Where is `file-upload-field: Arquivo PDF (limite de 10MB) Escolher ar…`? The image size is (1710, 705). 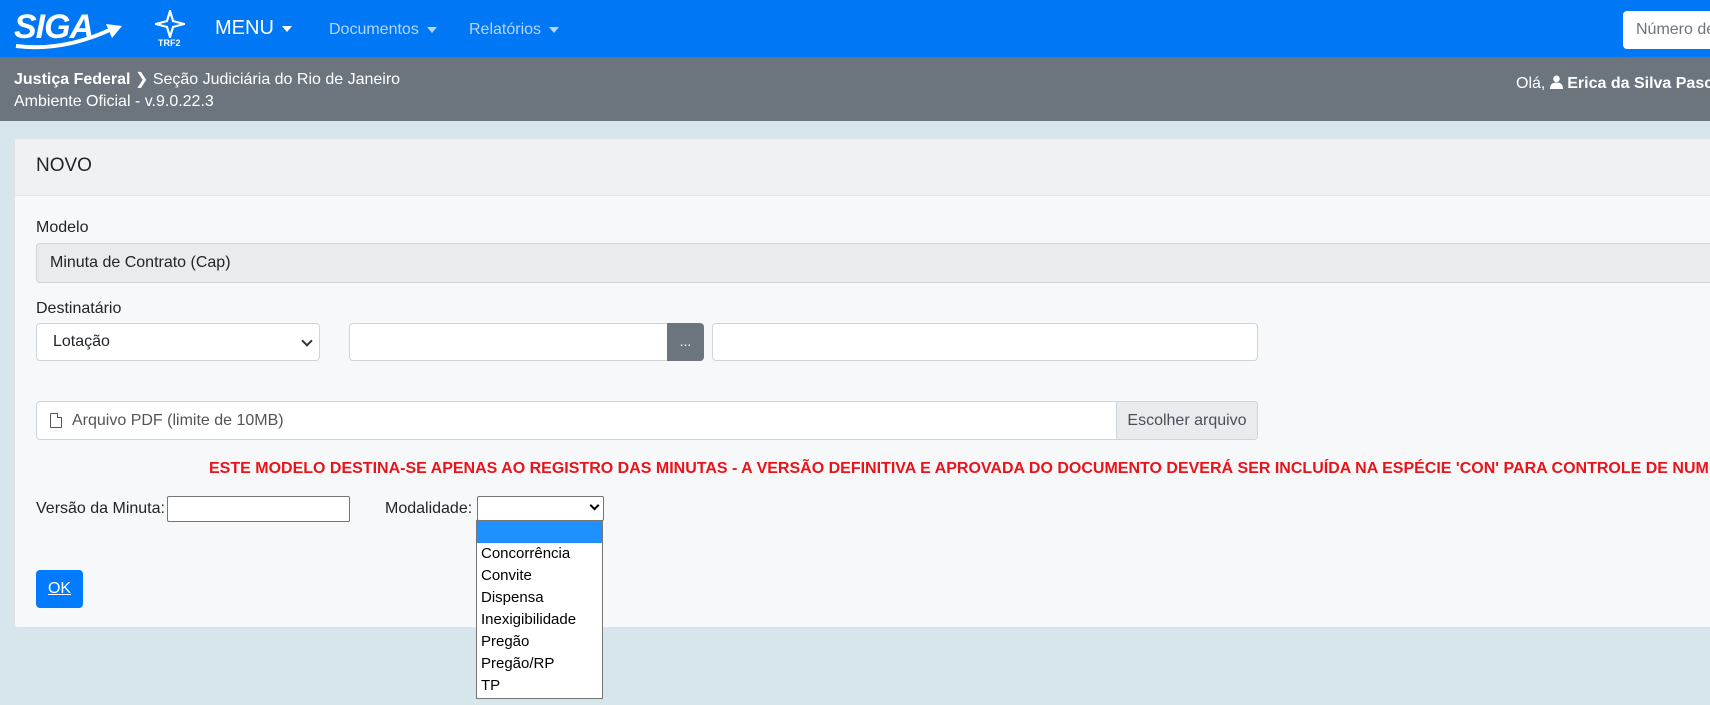 file-upload-field: Arquivo PDF (limite de 10MB) Escolher ar… is located at coordinates (647, 420).